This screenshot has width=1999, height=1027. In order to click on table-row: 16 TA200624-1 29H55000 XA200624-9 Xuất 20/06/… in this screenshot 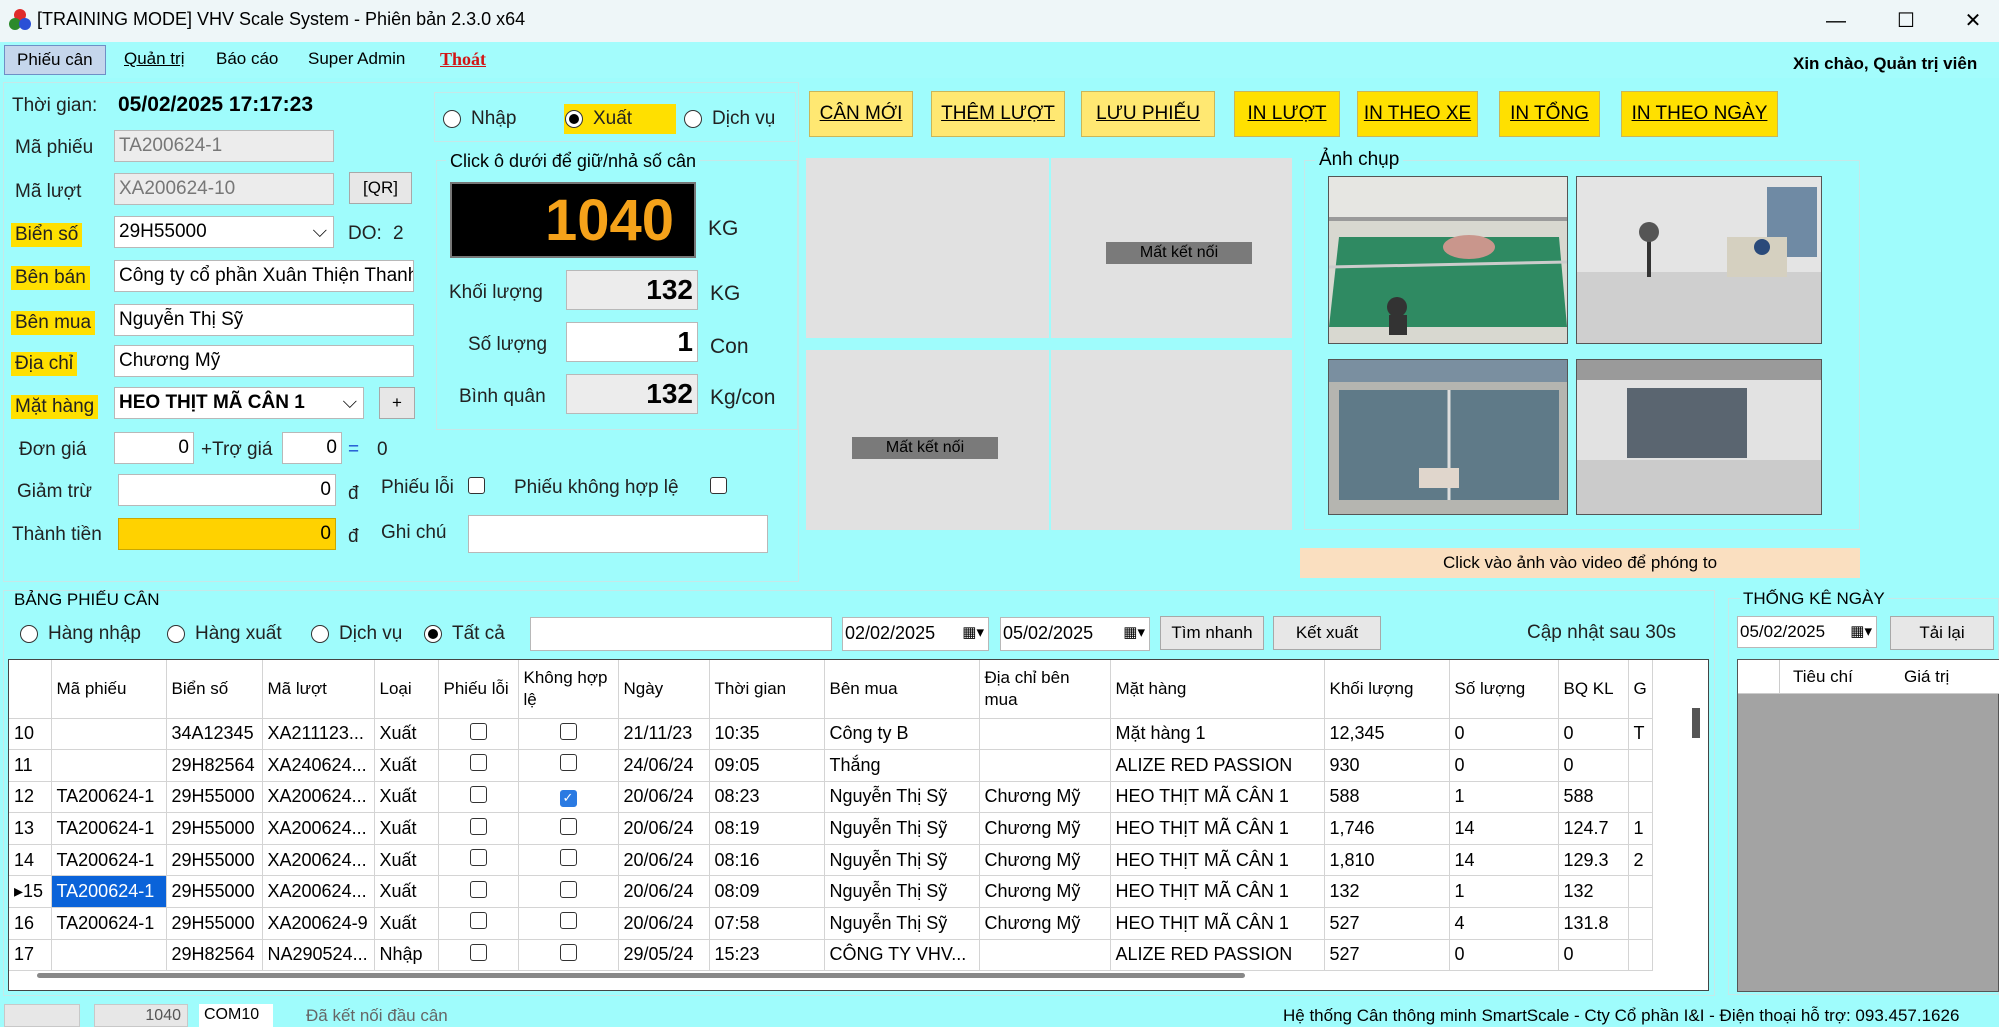, I will do `click(831, 923)`.